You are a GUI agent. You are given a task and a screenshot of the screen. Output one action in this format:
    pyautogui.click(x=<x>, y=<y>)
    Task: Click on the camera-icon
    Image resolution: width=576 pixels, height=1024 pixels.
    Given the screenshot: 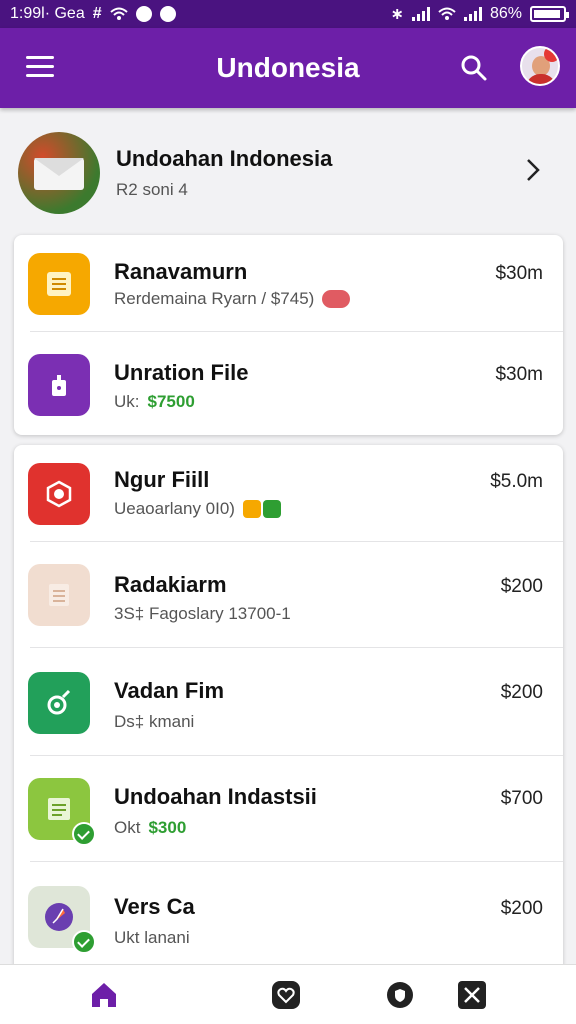 What is the action you would take?
    pyautogui.click(x=59, y=494)
    